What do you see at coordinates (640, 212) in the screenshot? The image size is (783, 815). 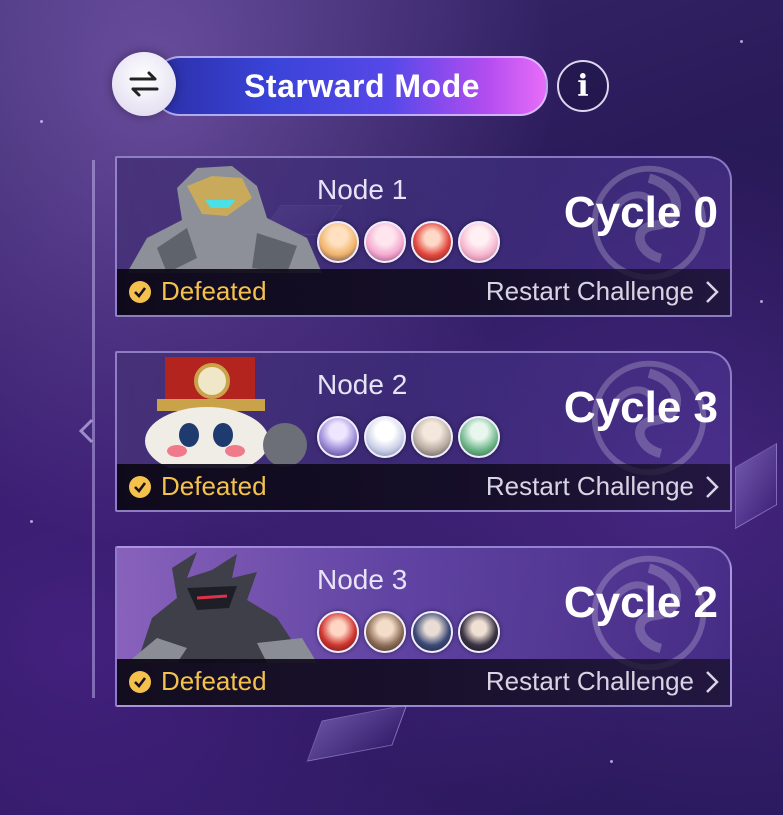 I see `cycle-count: Cycle 0` at bounding box center [640, 212].